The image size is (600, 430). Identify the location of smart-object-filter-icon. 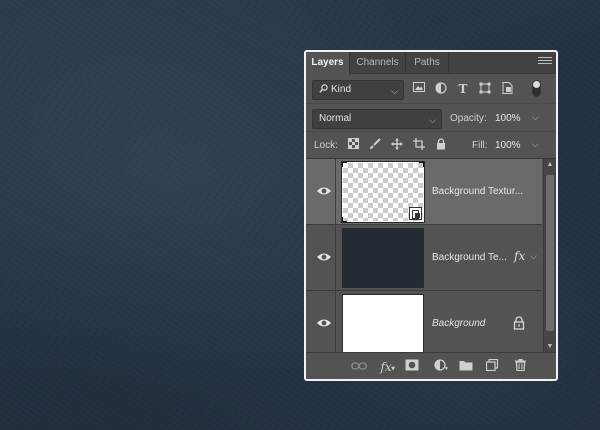
(507, 89).